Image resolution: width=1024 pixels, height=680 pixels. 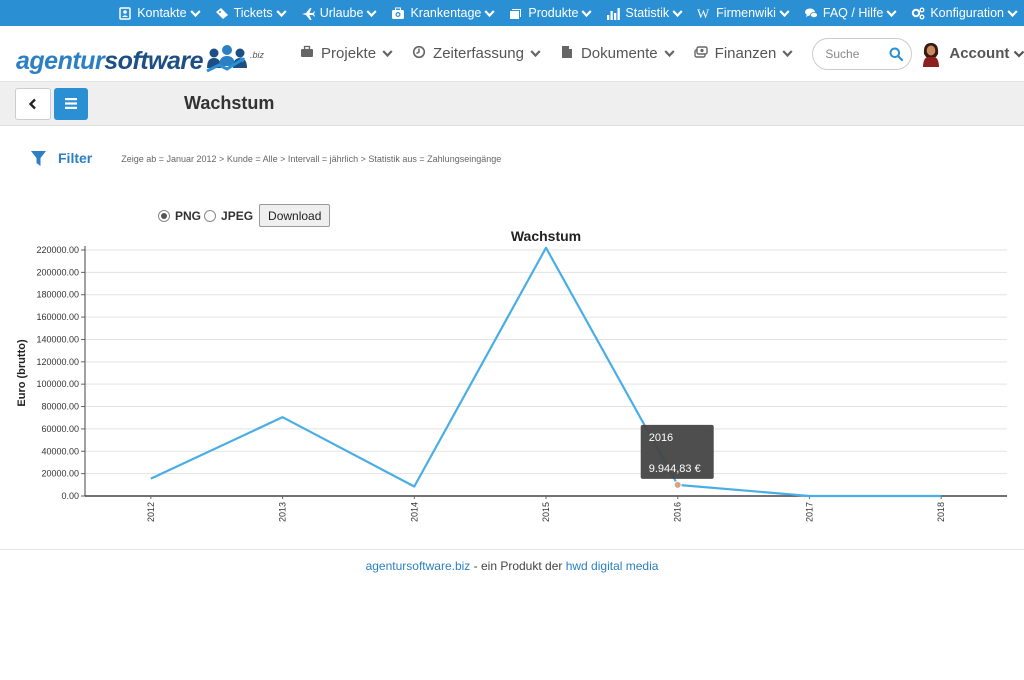 What do you see at coordinates (647, 13) in the screenshot?
I see `topnav-label: Statistik` at bounding box center [647, 13].